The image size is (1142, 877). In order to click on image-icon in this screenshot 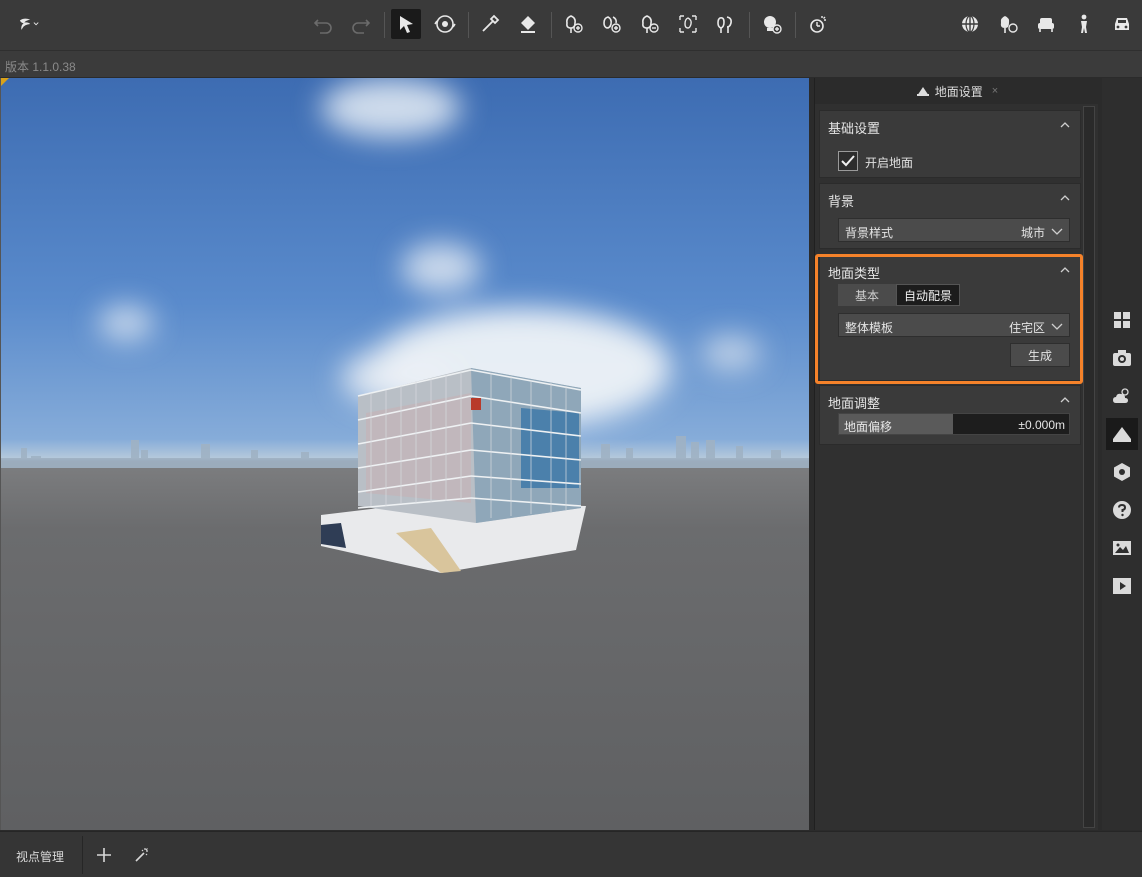, I will do `click(1122, 548)`.